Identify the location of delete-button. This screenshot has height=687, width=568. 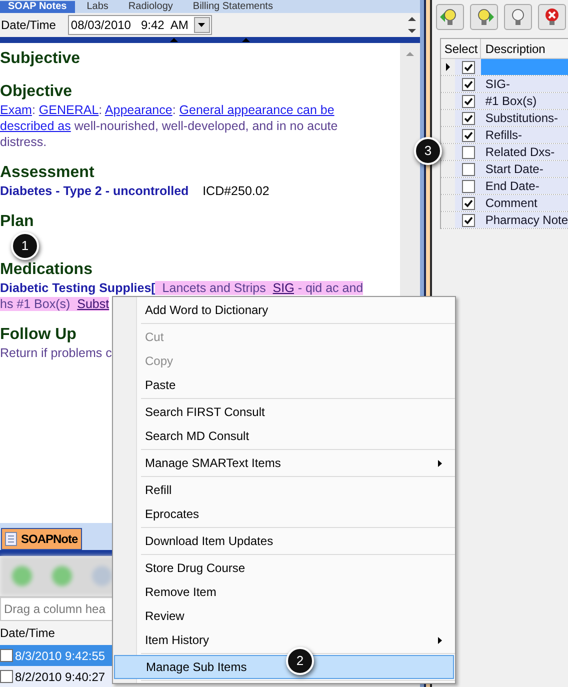
(552, 17).